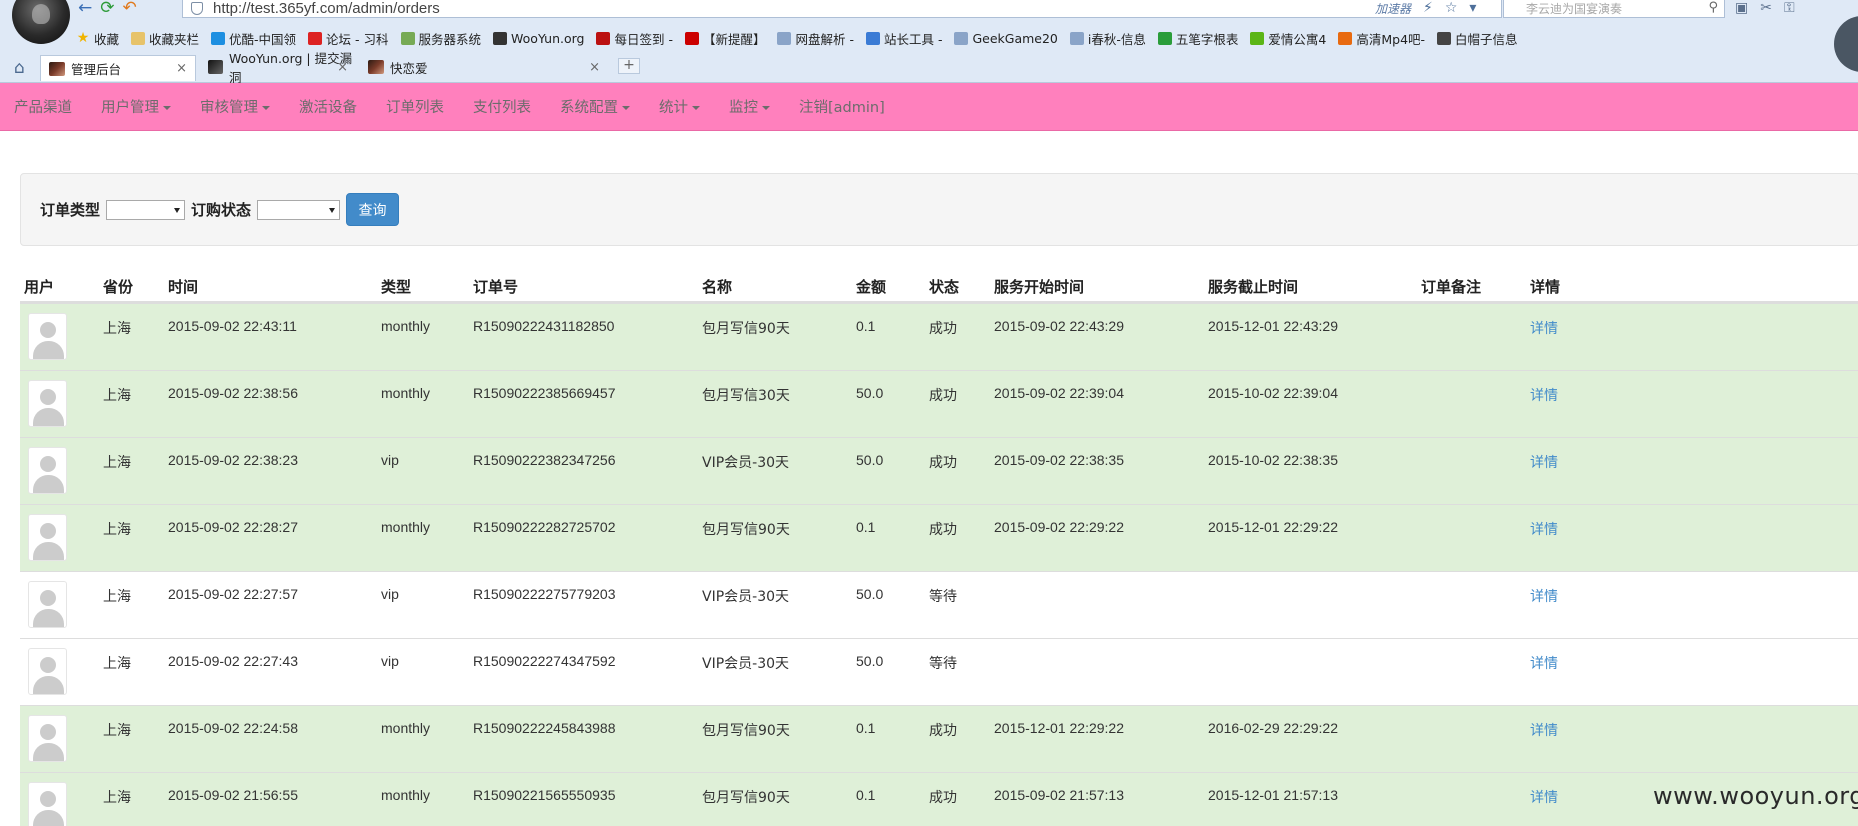 Image resolution: width=1858 pixels, height=826 pixels. Describe the element at coordinates (903, 38) in the screenshot. I see `bookmark-item: 站长工具 -` at that location.